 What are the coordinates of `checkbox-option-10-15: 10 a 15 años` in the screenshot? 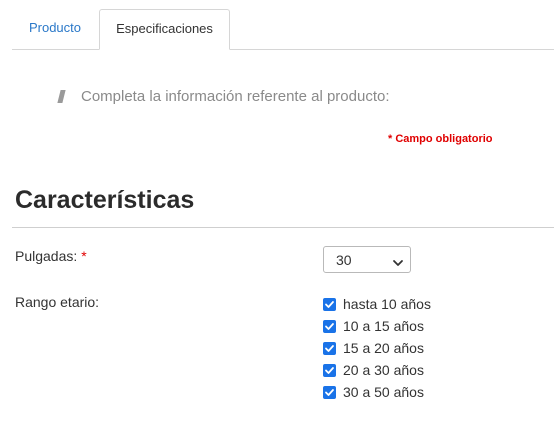 It's located at (377, 326).